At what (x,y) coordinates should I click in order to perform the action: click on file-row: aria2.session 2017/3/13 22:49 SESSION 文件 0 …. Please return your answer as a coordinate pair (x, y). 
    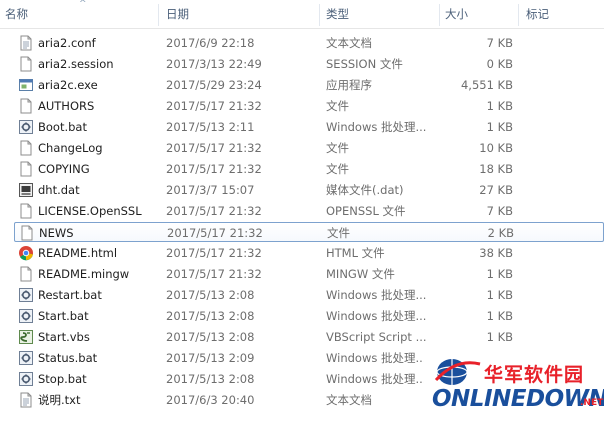
    Looking at the image, I should click on (309, 64).